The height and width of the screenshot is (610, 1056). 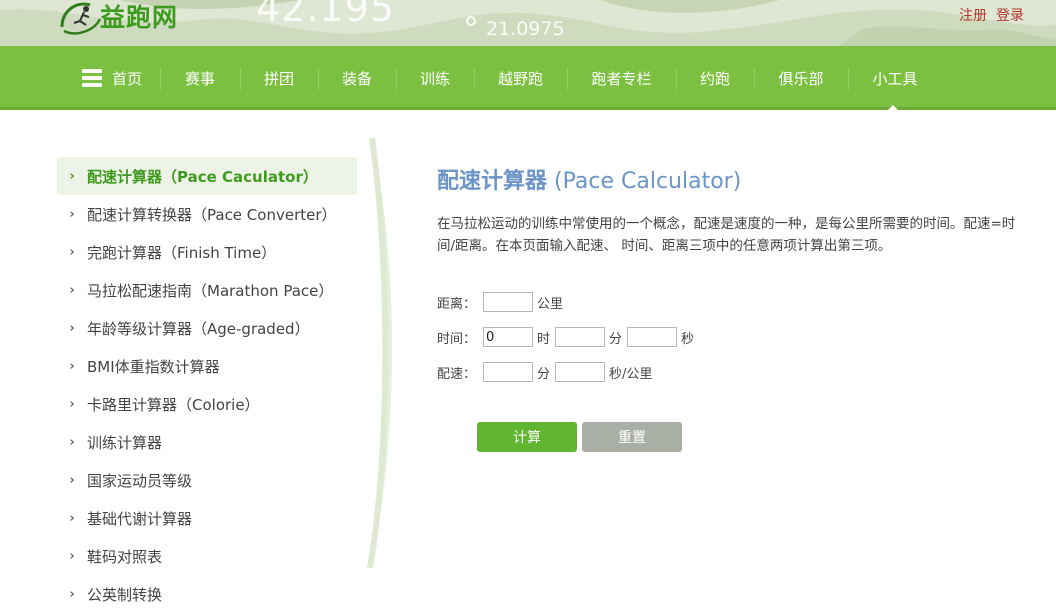 I want to click on page-title: 配速计算器 (Pace Calculator), so click(x=732, y=182).